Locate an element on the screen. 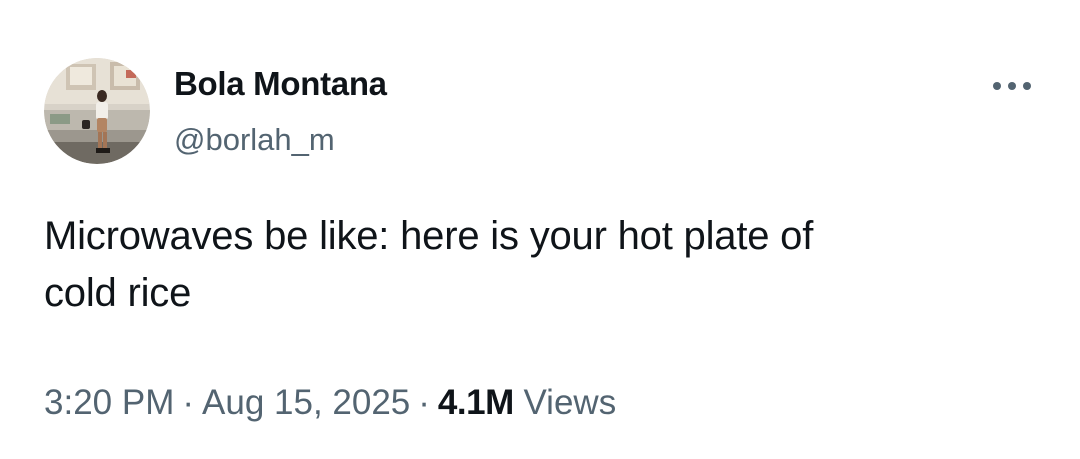  profile-photo-icon is located at coordinates (97, 111).